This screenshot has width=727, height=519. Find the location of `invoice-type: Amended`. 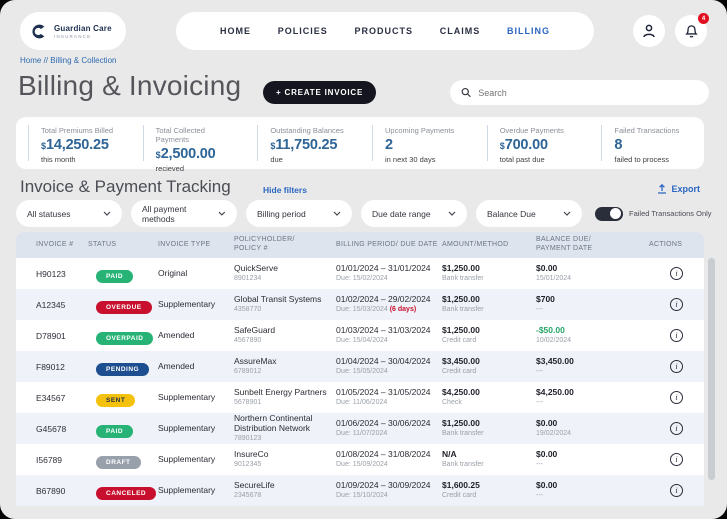

invoice-type: Amended is located at coordinates (176, 366).